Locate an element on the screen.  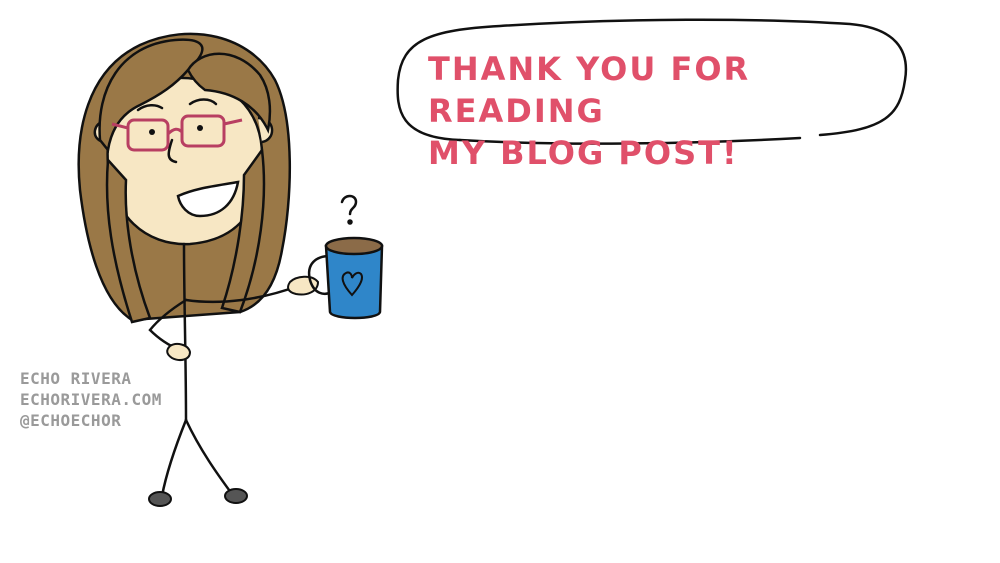
left-eye is located at coordinates (152, 132).